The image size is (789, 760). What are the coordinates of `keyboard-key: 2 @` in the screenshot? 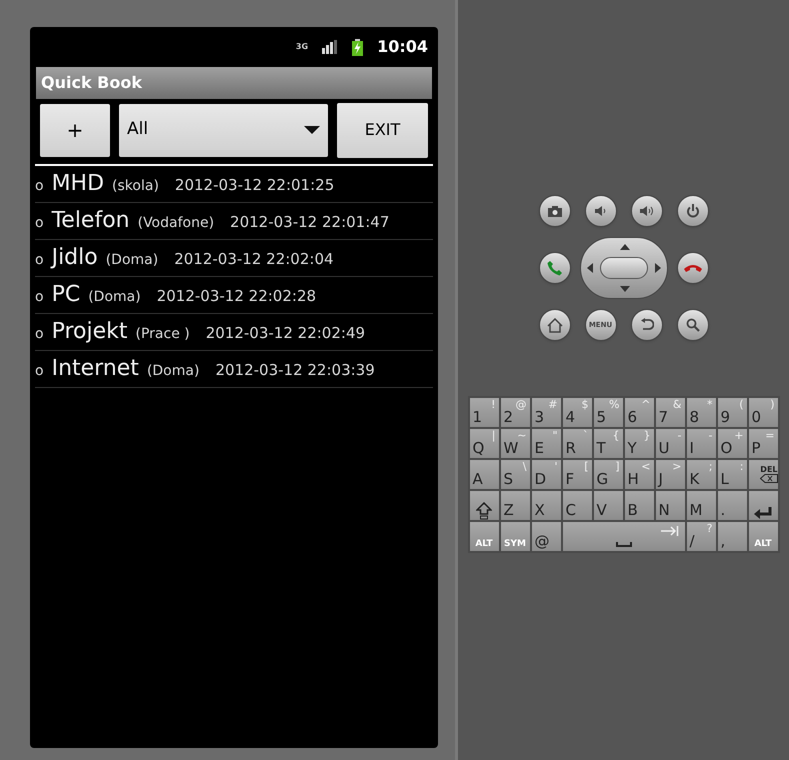 It's located at (515, 412).